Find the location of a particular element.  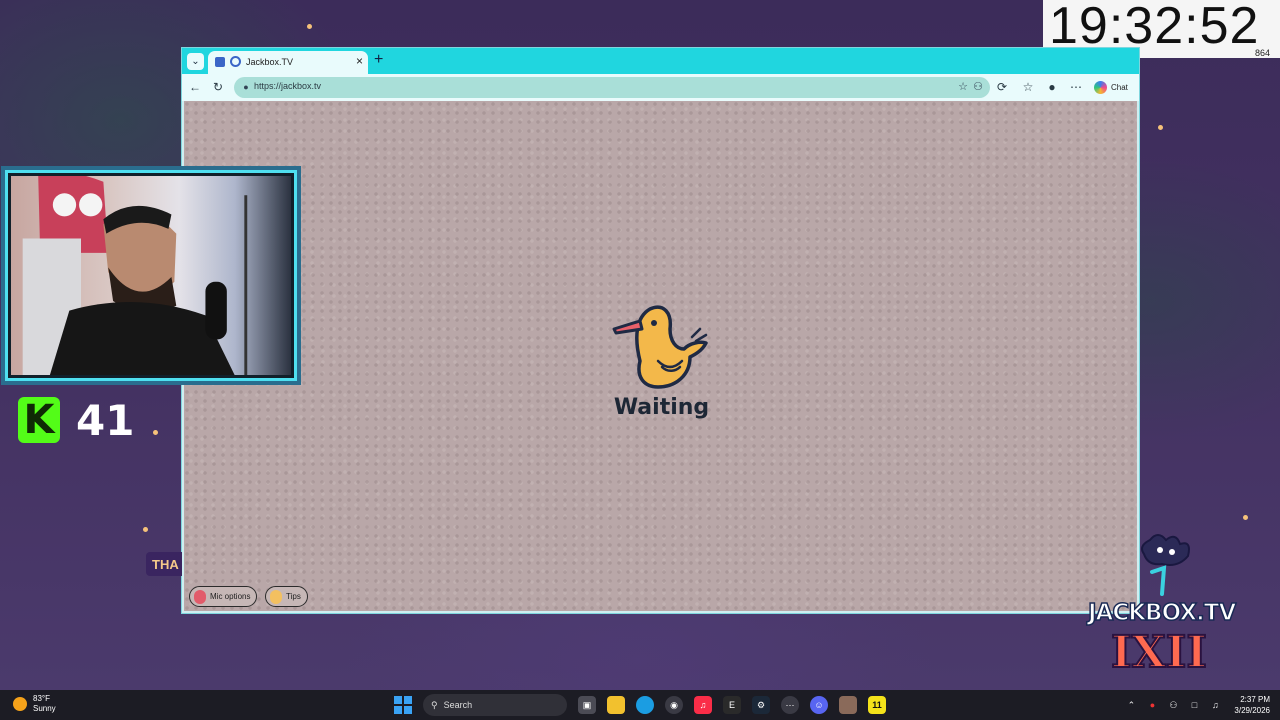

edge-browser-icon is located at coordinates (645, 705).